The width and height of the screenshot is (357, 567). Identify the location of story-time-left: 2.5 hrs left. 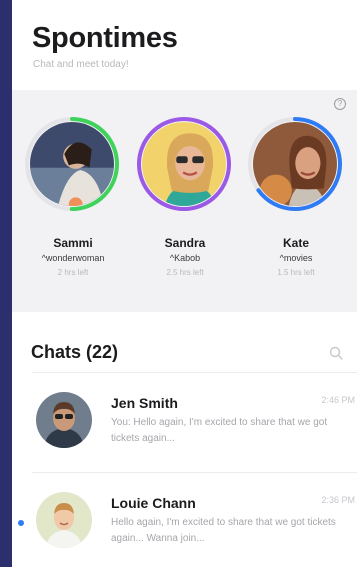
(185, 272).